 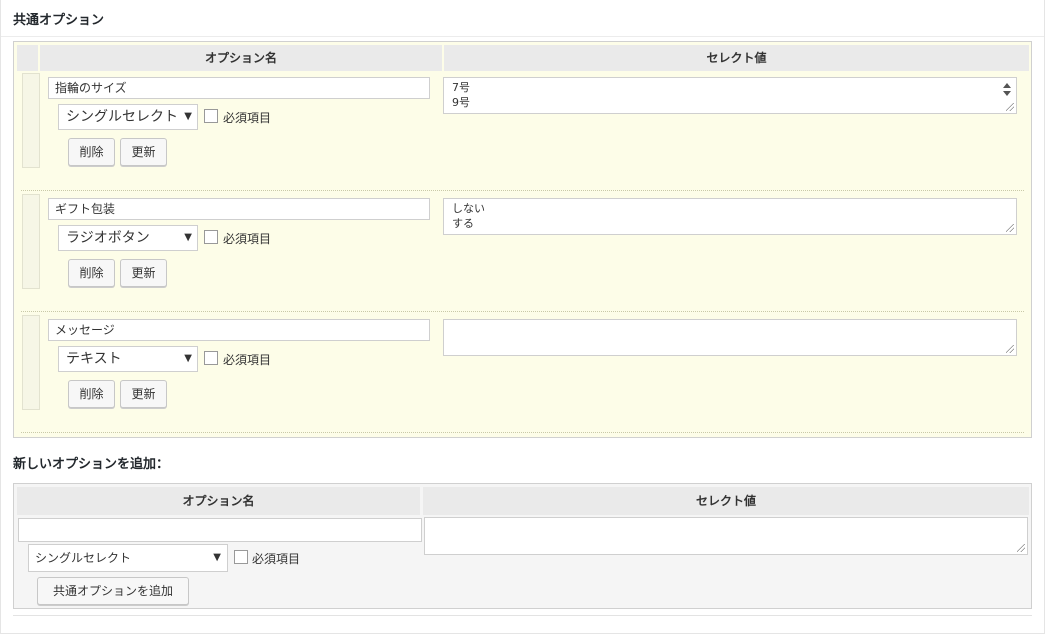 I want to click on new-option-type-value: シングルセレクト, so click(x=83, y=558).